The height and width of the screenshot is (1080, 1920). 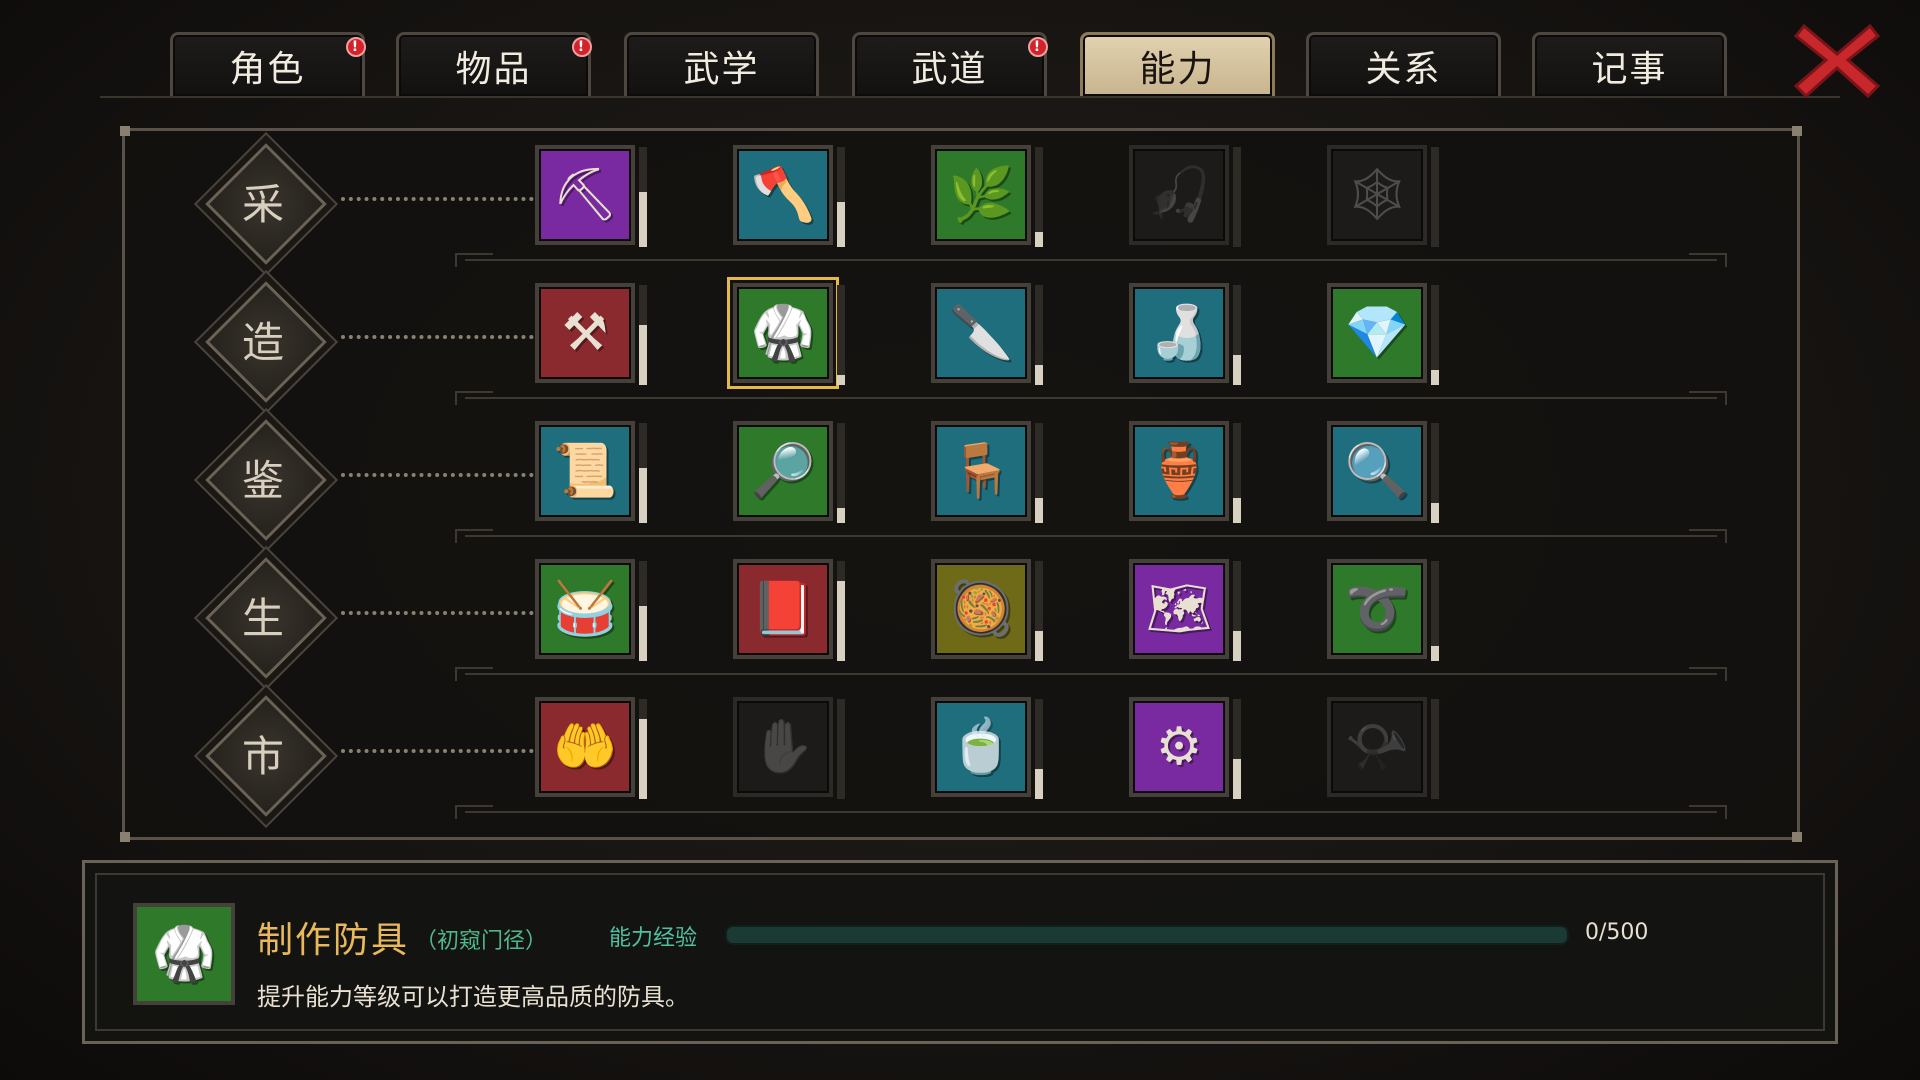 I want to click on forging-icon: ⚒, so click(x=585, y=333).